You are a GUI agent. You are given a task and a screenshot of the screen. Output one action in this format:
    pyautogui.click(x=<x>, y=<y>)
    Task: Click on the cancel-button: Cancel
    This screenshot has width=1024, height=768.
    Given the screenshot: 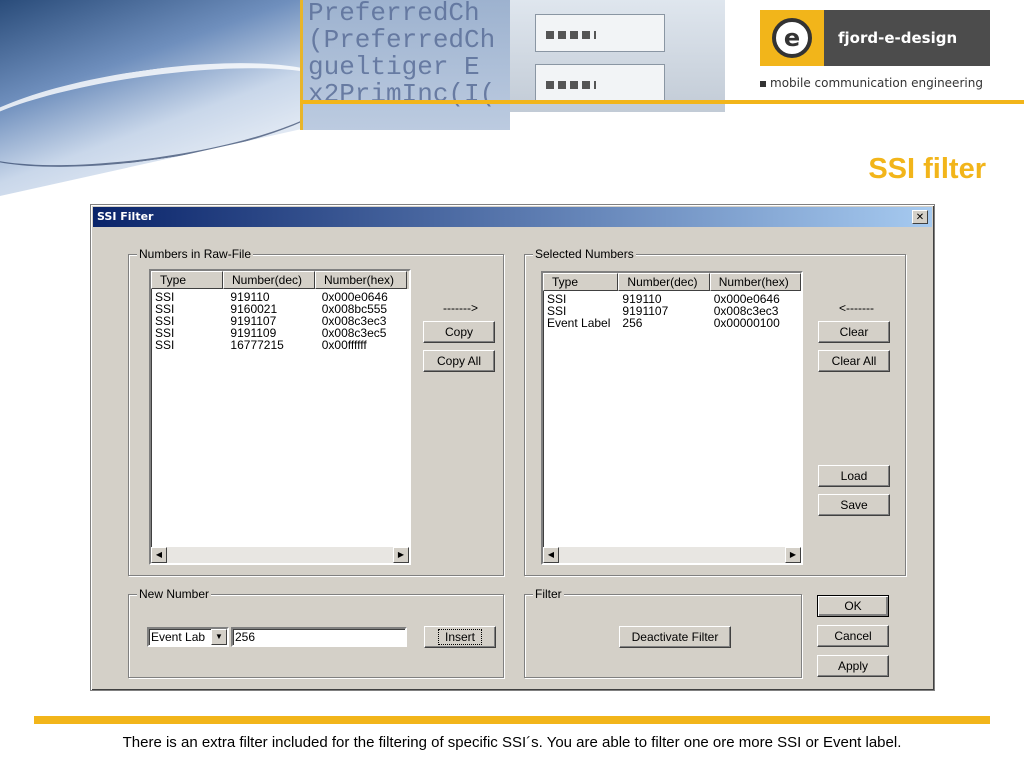 What is the action you would take?
    pyautogui.click(x=853, y=636)
    